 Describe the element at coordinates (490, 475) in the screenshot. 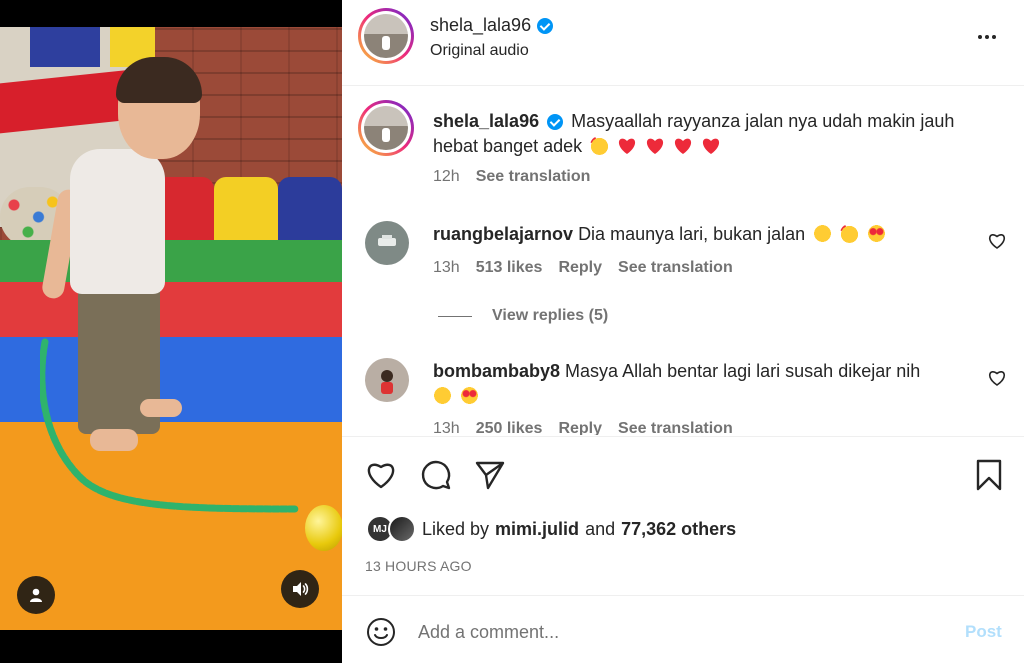

I see `send-icon` at that location.